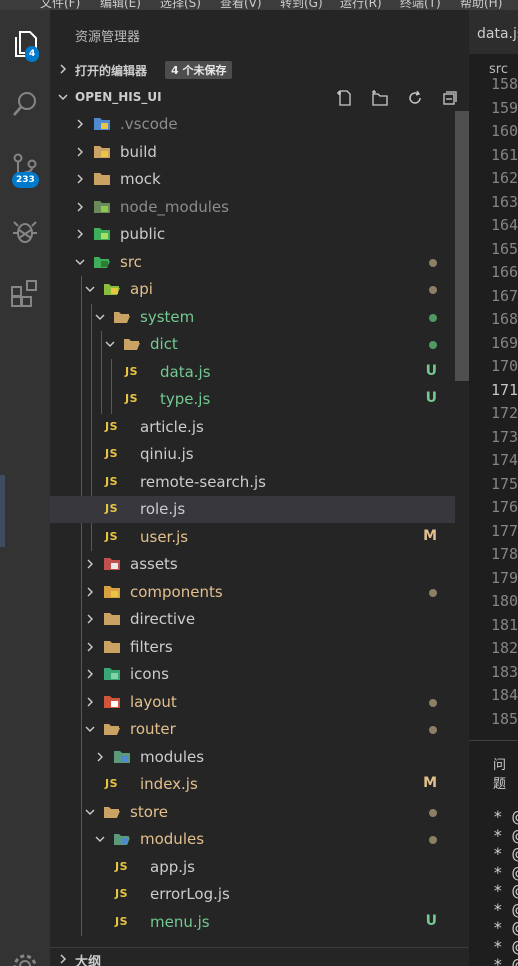  I want to click on tree-folder: router, so click(252, 729).